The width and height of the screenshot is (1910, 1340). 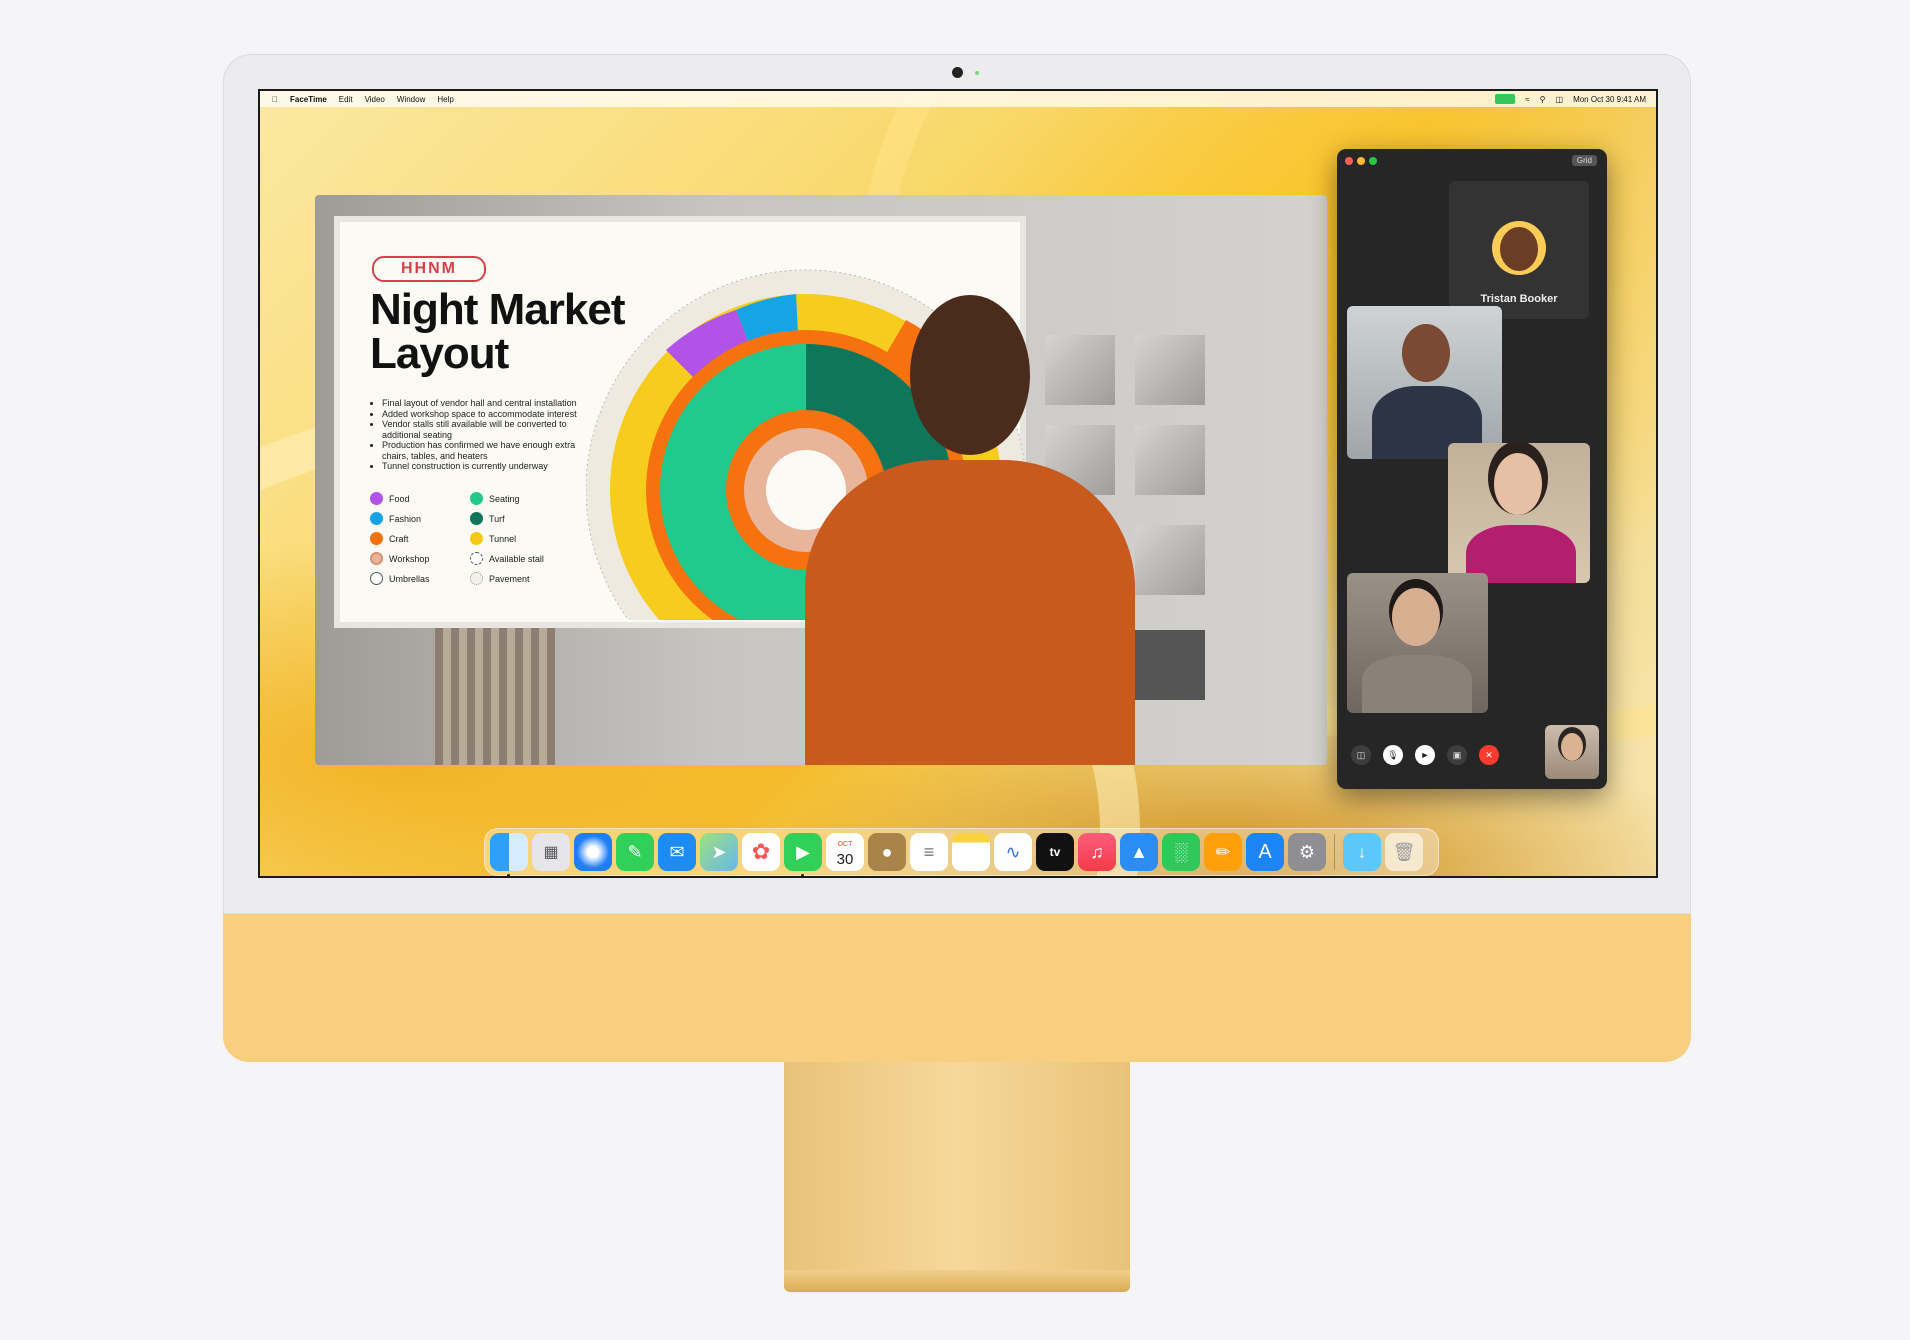 What do you see at coordinates (887, 852) in the screenshot?
I see `contacts-icon: ●` at bounding box center [887, 852].